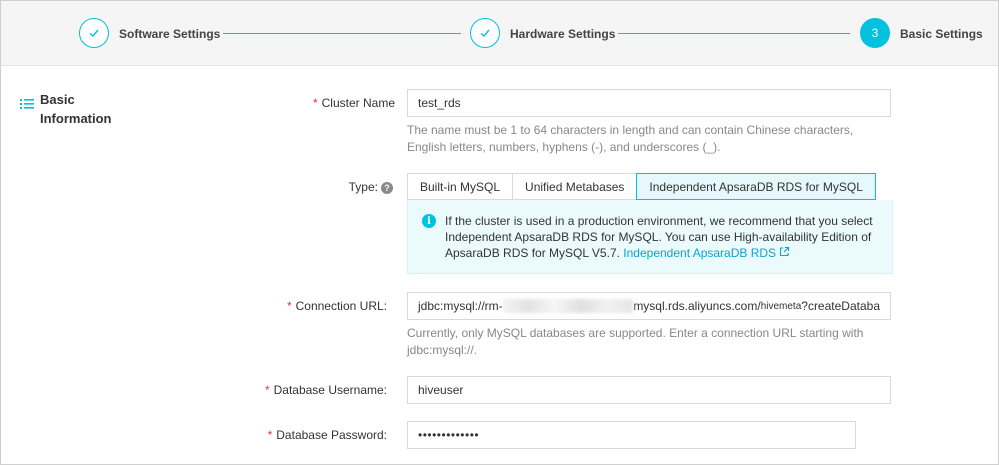  What do you see at coordinates (387, 187) in the screenshot?
I see `question-icon: ?` at bounding box center [387, 187].